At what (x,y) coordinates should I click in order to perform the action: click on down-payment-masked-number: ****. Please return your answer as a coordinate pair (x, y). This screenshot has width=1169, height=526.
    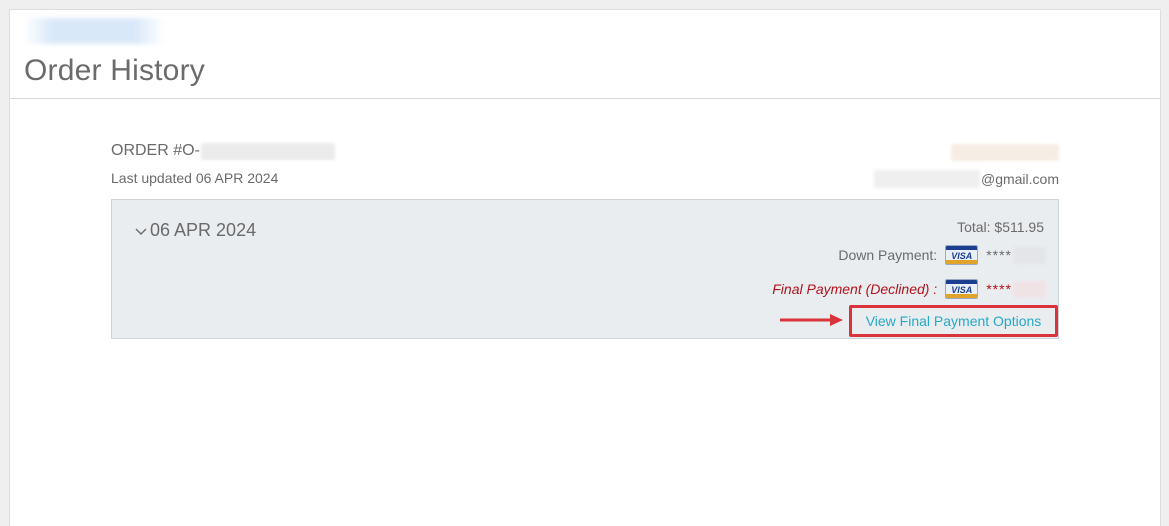
    Looking at the image, I should click on (999, 255).